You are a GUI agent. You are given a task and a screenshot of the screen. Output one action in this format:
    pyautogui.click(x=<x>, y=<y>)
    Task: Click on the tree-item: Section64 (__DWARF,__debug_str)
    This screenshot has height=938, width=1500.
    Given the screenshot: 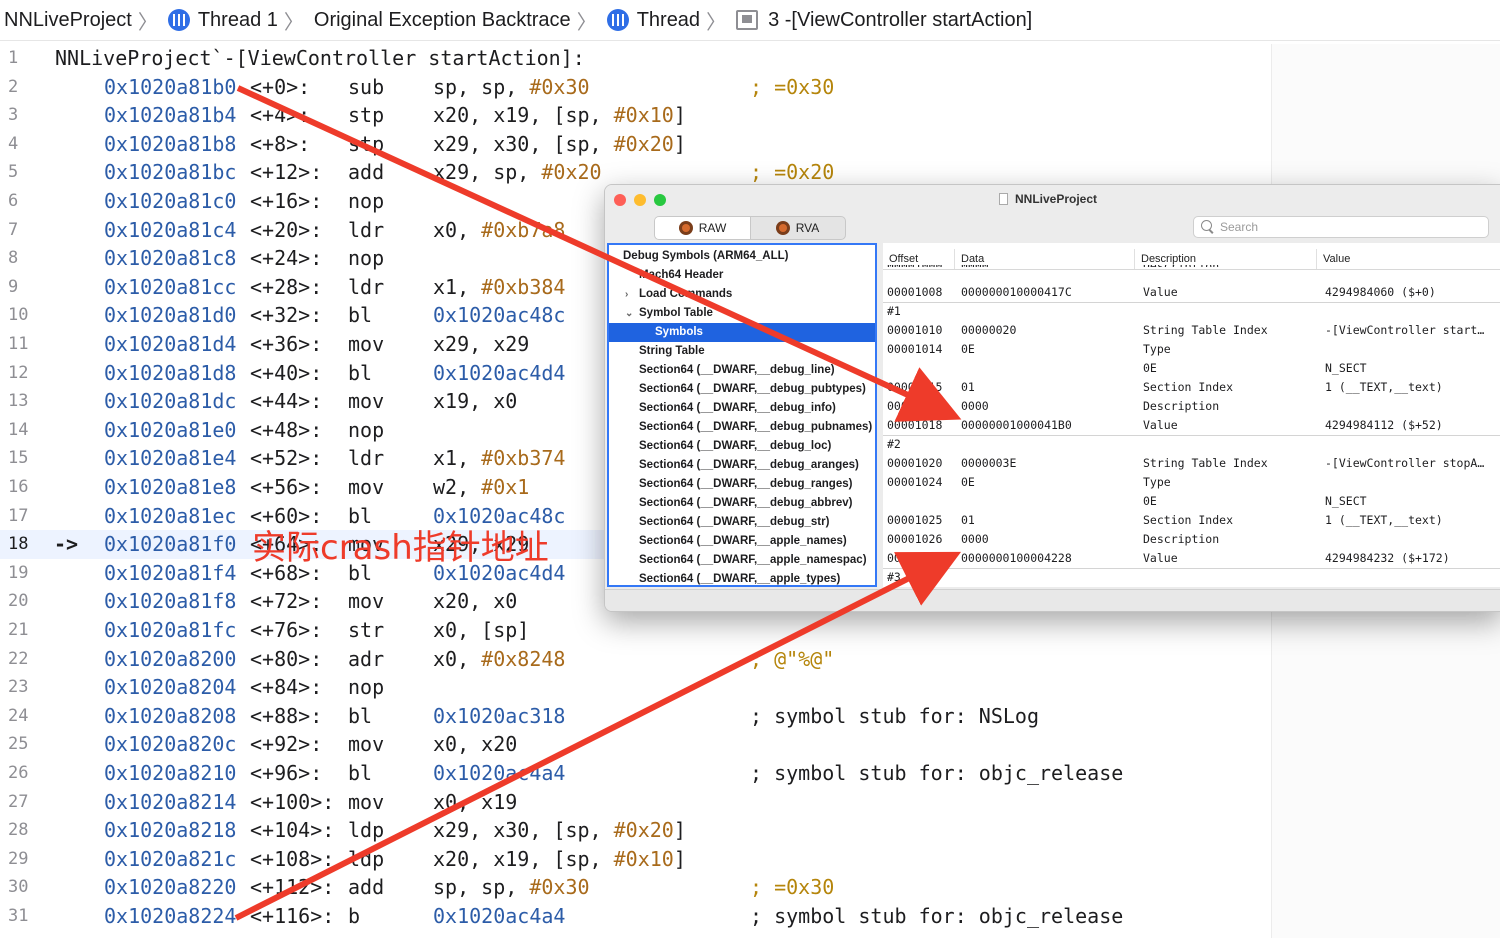 What is the action you would take?
    pyautogui.click(x=742, y=522)
    